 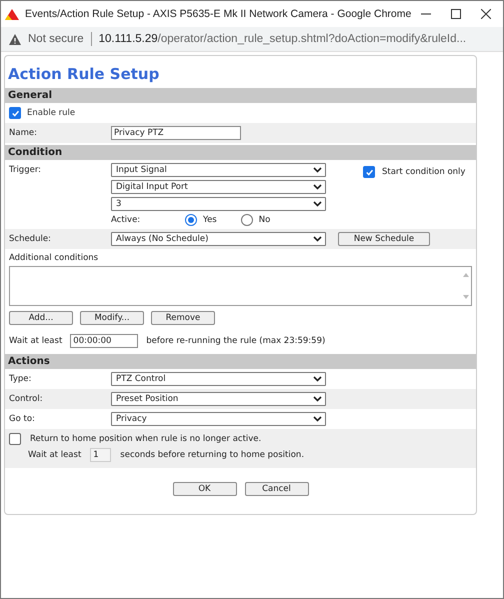 What do you see at coordinates (104, 341) in the screenshot?
I see `time-field: 00:00:00` at bounding box center [104, 341].